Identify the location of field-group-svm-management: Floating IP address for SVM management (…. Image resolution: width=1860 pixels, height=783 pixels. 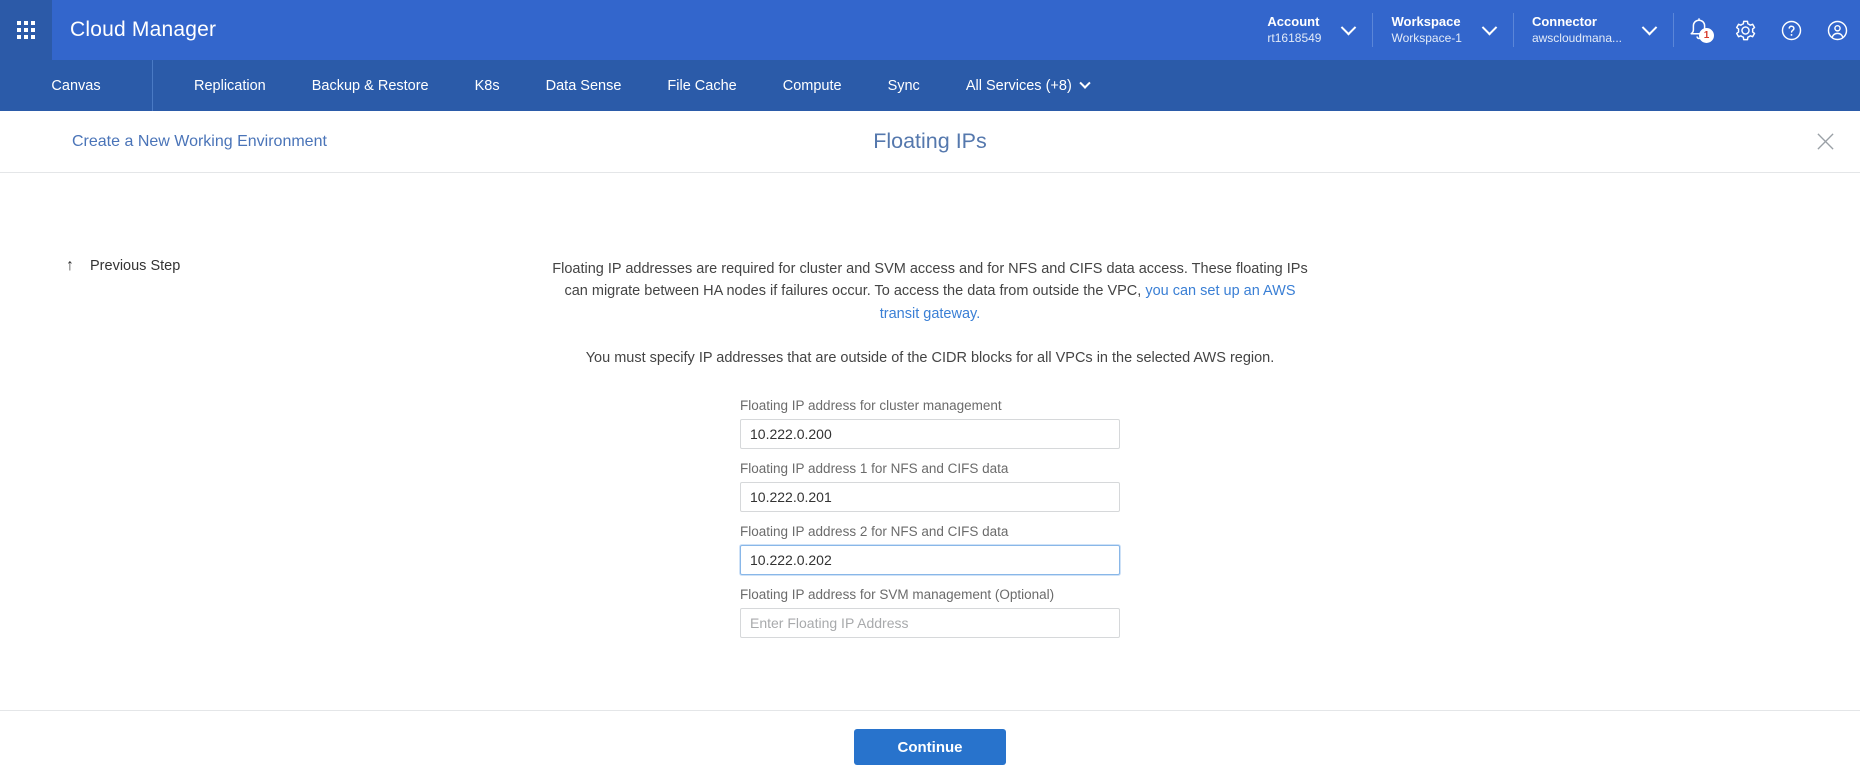
(930, 612).